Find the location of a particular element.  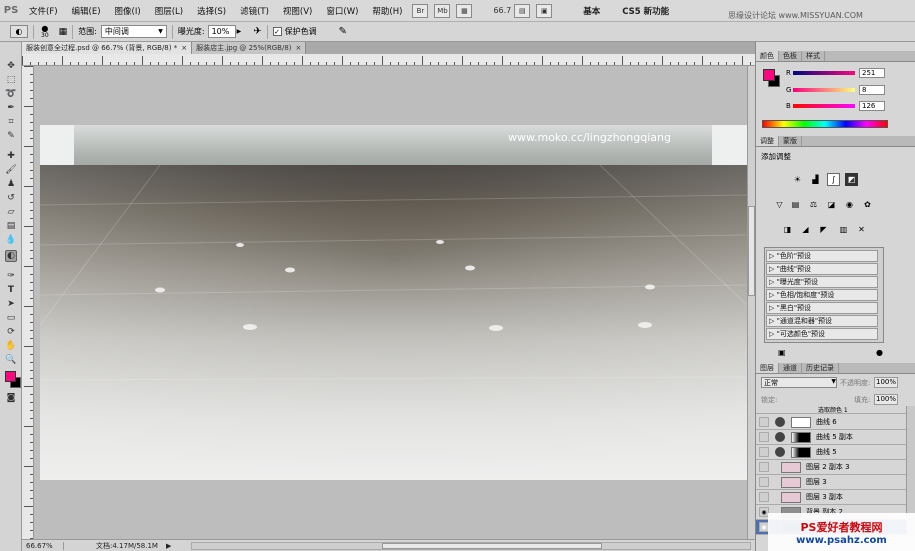

color-spectrum-bar is located at coordinates (825, 124).